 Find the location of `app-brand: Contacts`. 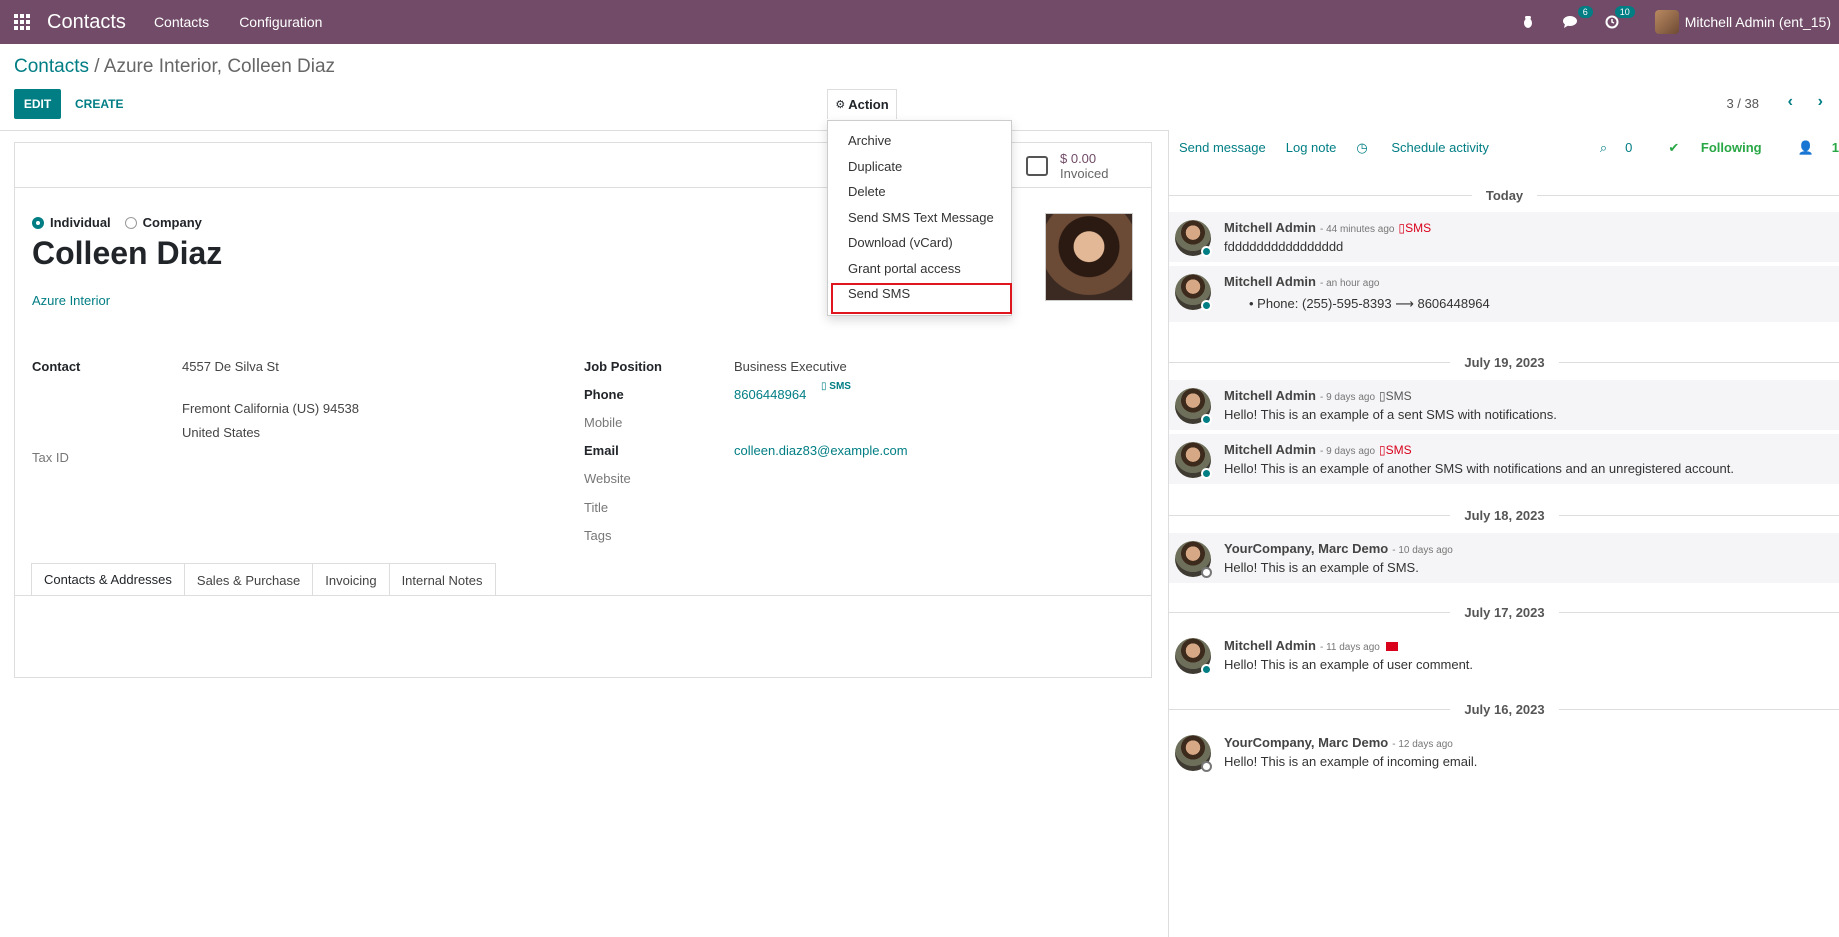

app-brand: Contacts is located at coordinates (86, 22).